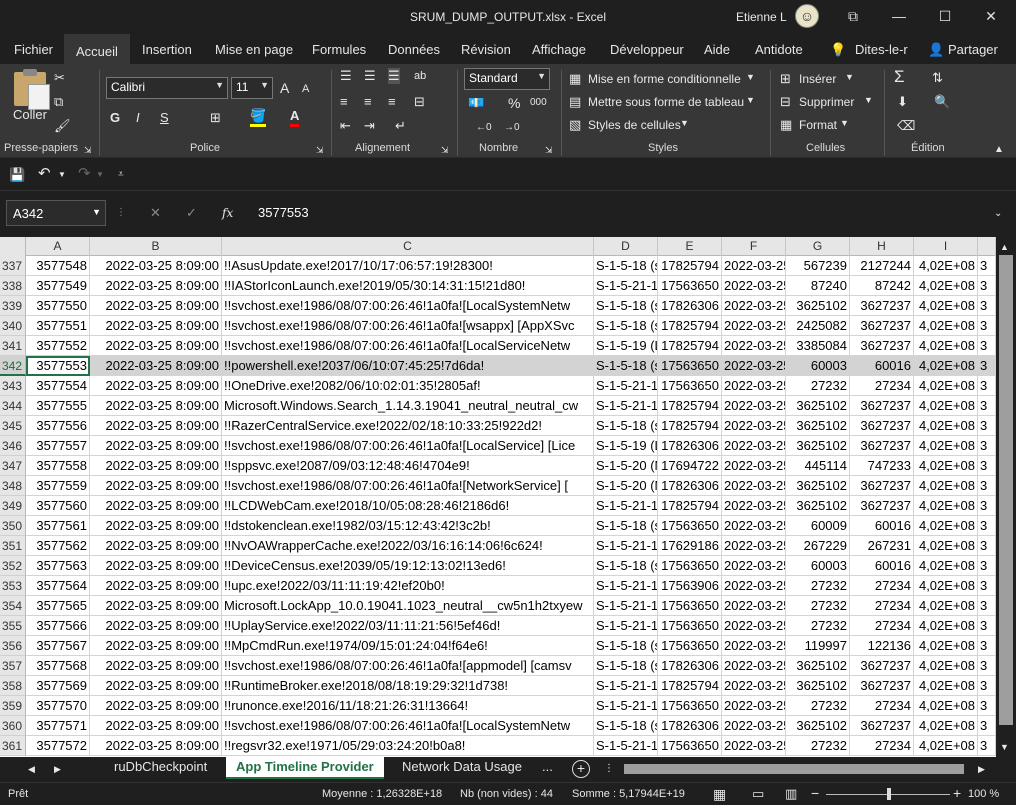  I want to click on cell-a: 3577550, so click(58, 306).